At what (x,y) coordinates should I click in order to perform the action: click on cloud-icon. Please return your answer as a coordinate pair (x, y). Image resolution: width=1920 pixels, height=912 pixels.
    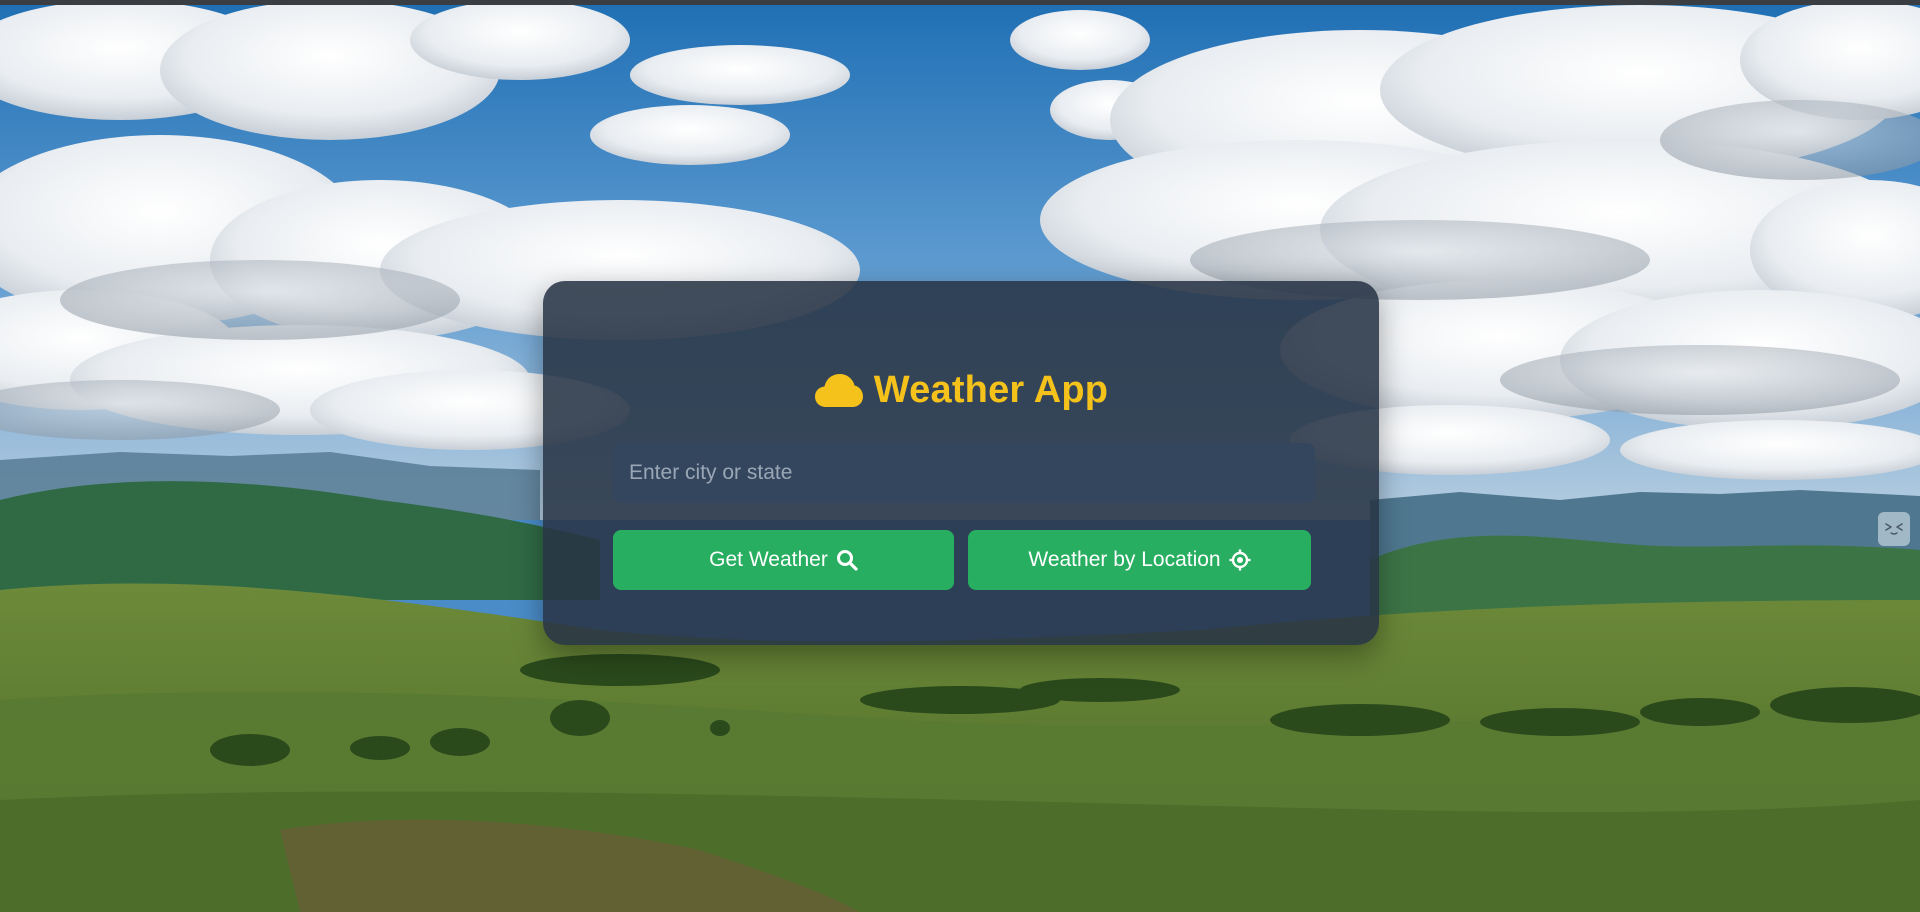
    Looking at the image, I should click on (839, 391).